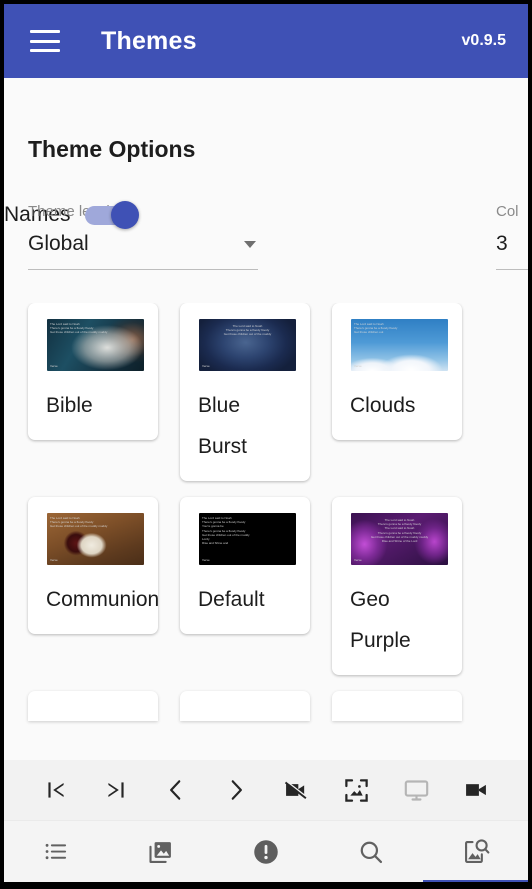 This screenshot has width=532, height=889. Describe the element at coordinates (58, 243) in the screenshot. I see `theme-level-value: Global` at that location.